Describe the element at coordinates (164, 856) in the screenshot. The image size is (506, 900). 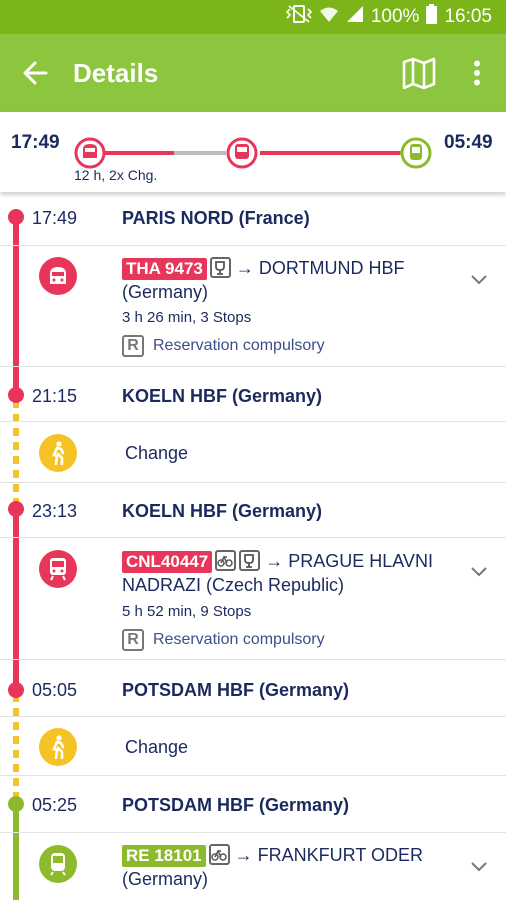
I see `train-number-badge: RE 18101` at that location.